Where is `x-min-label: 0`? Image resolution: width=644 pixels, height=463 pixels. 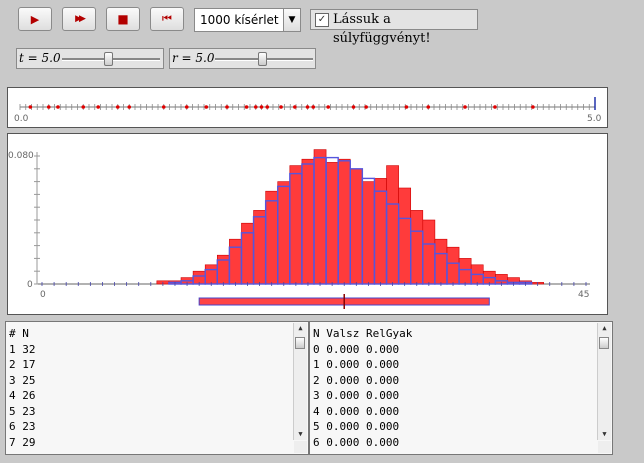 x-min-label: 0 is located at coordinates (43, 295).